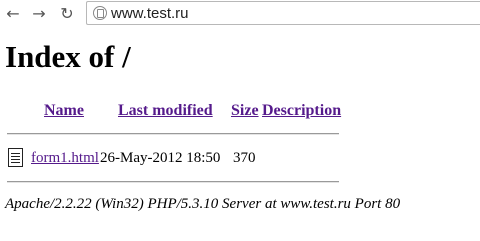  What do you see at coordinates (150, 13) in the screenshot?
I see `url-text: www.test.ru` at bounding box center [150, 13].